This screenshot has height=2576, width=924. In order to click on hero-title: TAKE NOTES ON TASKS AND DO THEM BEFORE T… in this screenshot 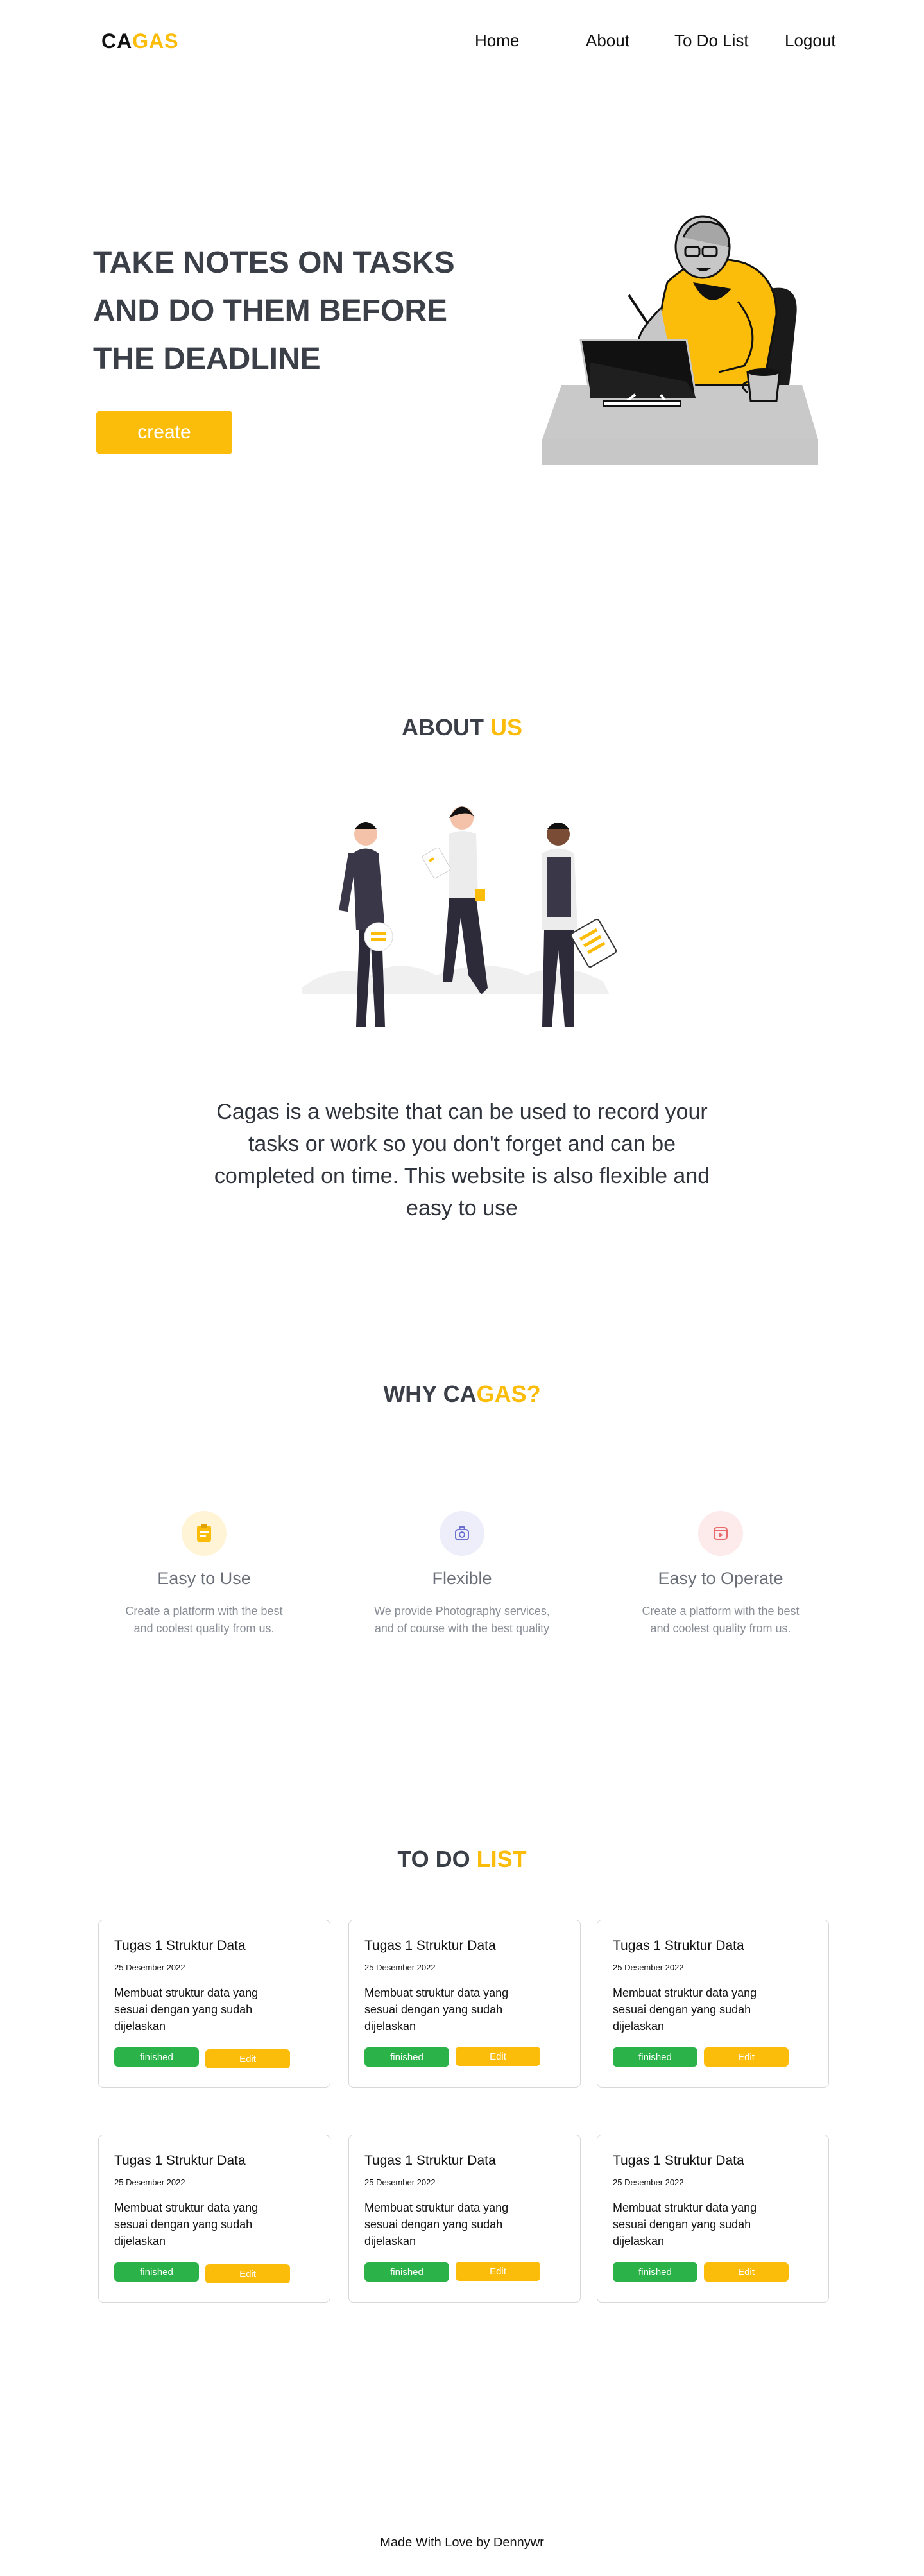, I will do `click(285, 311)`.